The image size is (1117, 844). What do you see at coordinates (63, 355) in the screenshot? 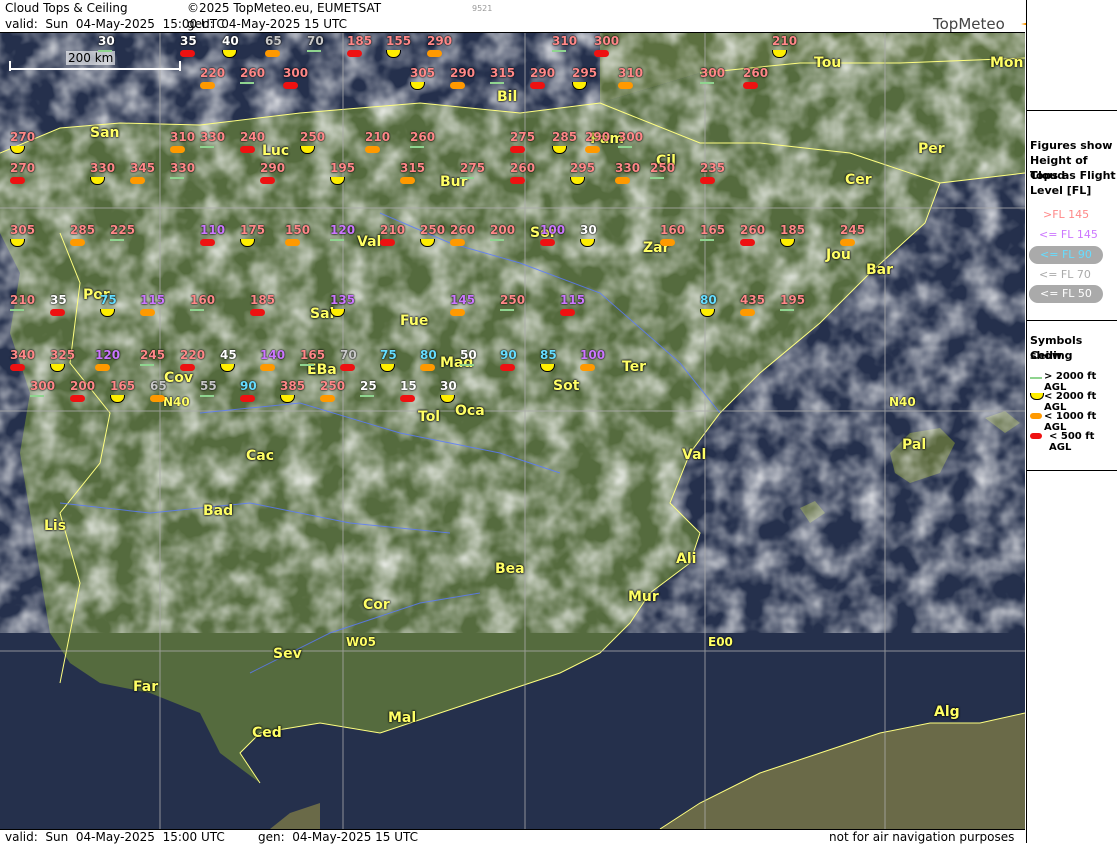
I see `cloud-top-figure: 325` at bounding box center [63, 355].